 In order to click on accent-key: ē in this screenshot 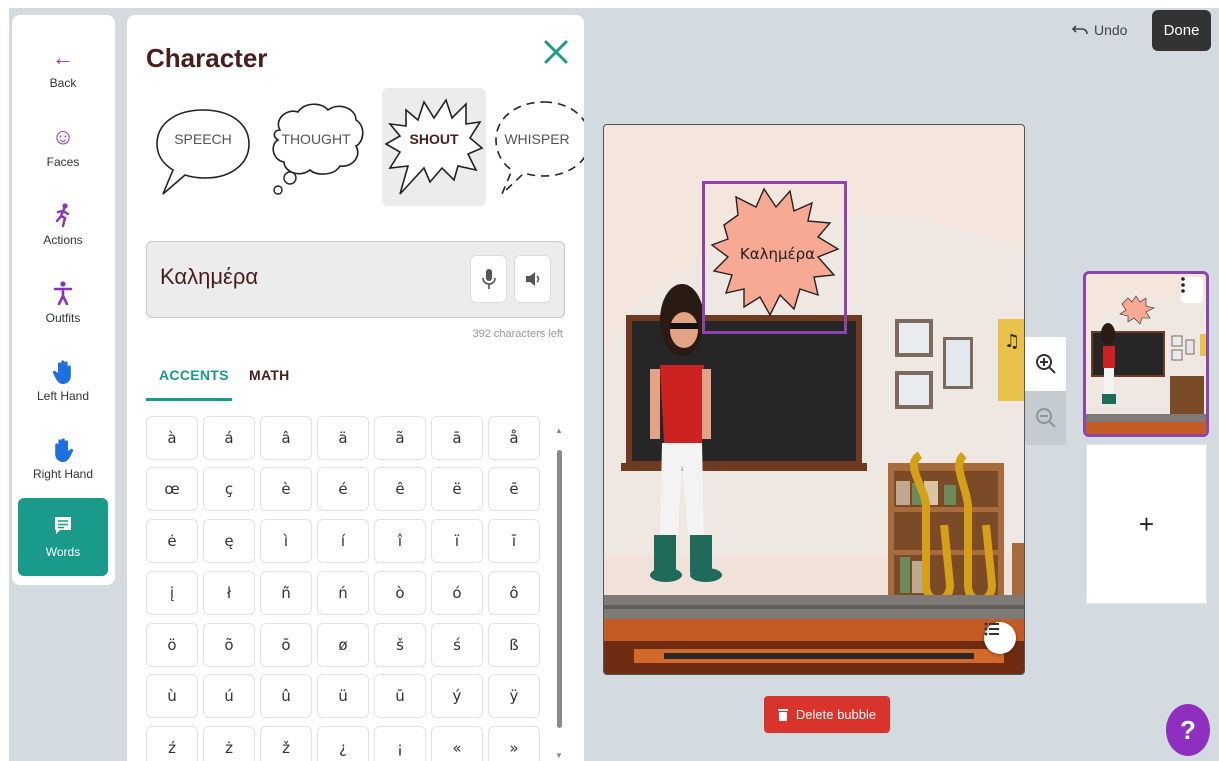, I will do `click(514, 489)`.